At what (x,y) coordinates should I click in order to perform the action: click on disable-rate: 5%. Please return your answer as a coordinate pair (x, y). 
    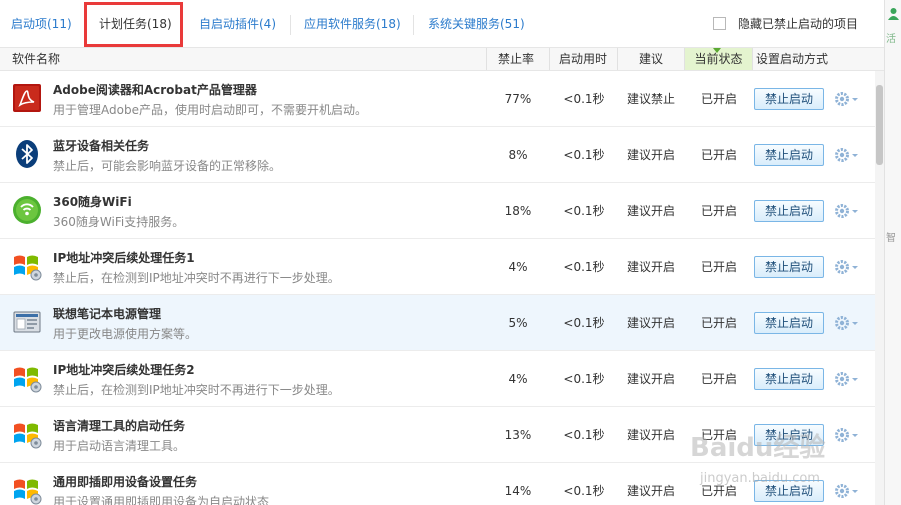
    Looking at the image, I should click on (518, 323).